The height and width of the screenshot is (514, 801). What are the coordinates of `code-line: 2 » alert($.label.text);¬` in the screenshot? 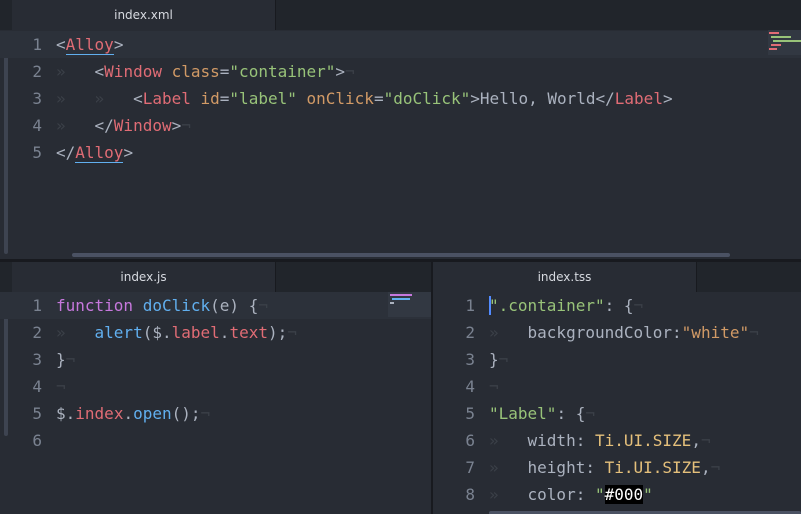 It's located at (215, 332).